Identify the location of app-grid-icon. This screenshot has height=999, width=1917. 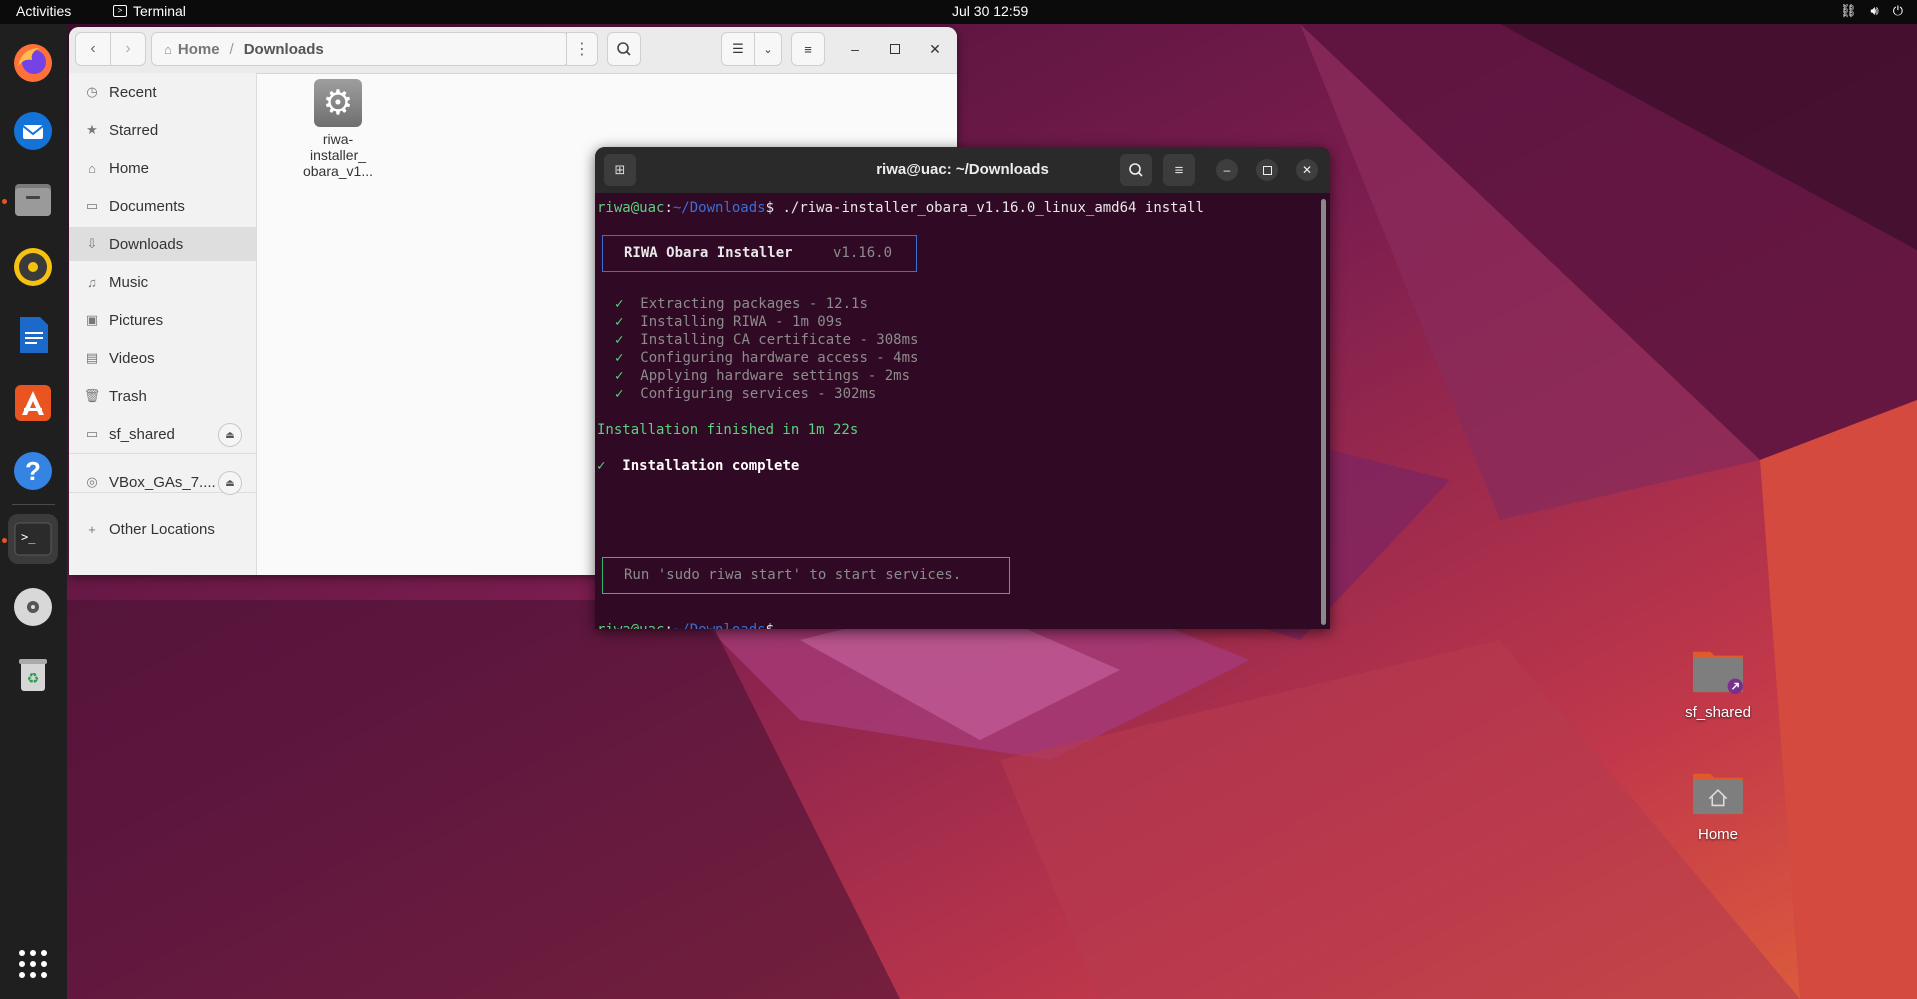
(33, 964).